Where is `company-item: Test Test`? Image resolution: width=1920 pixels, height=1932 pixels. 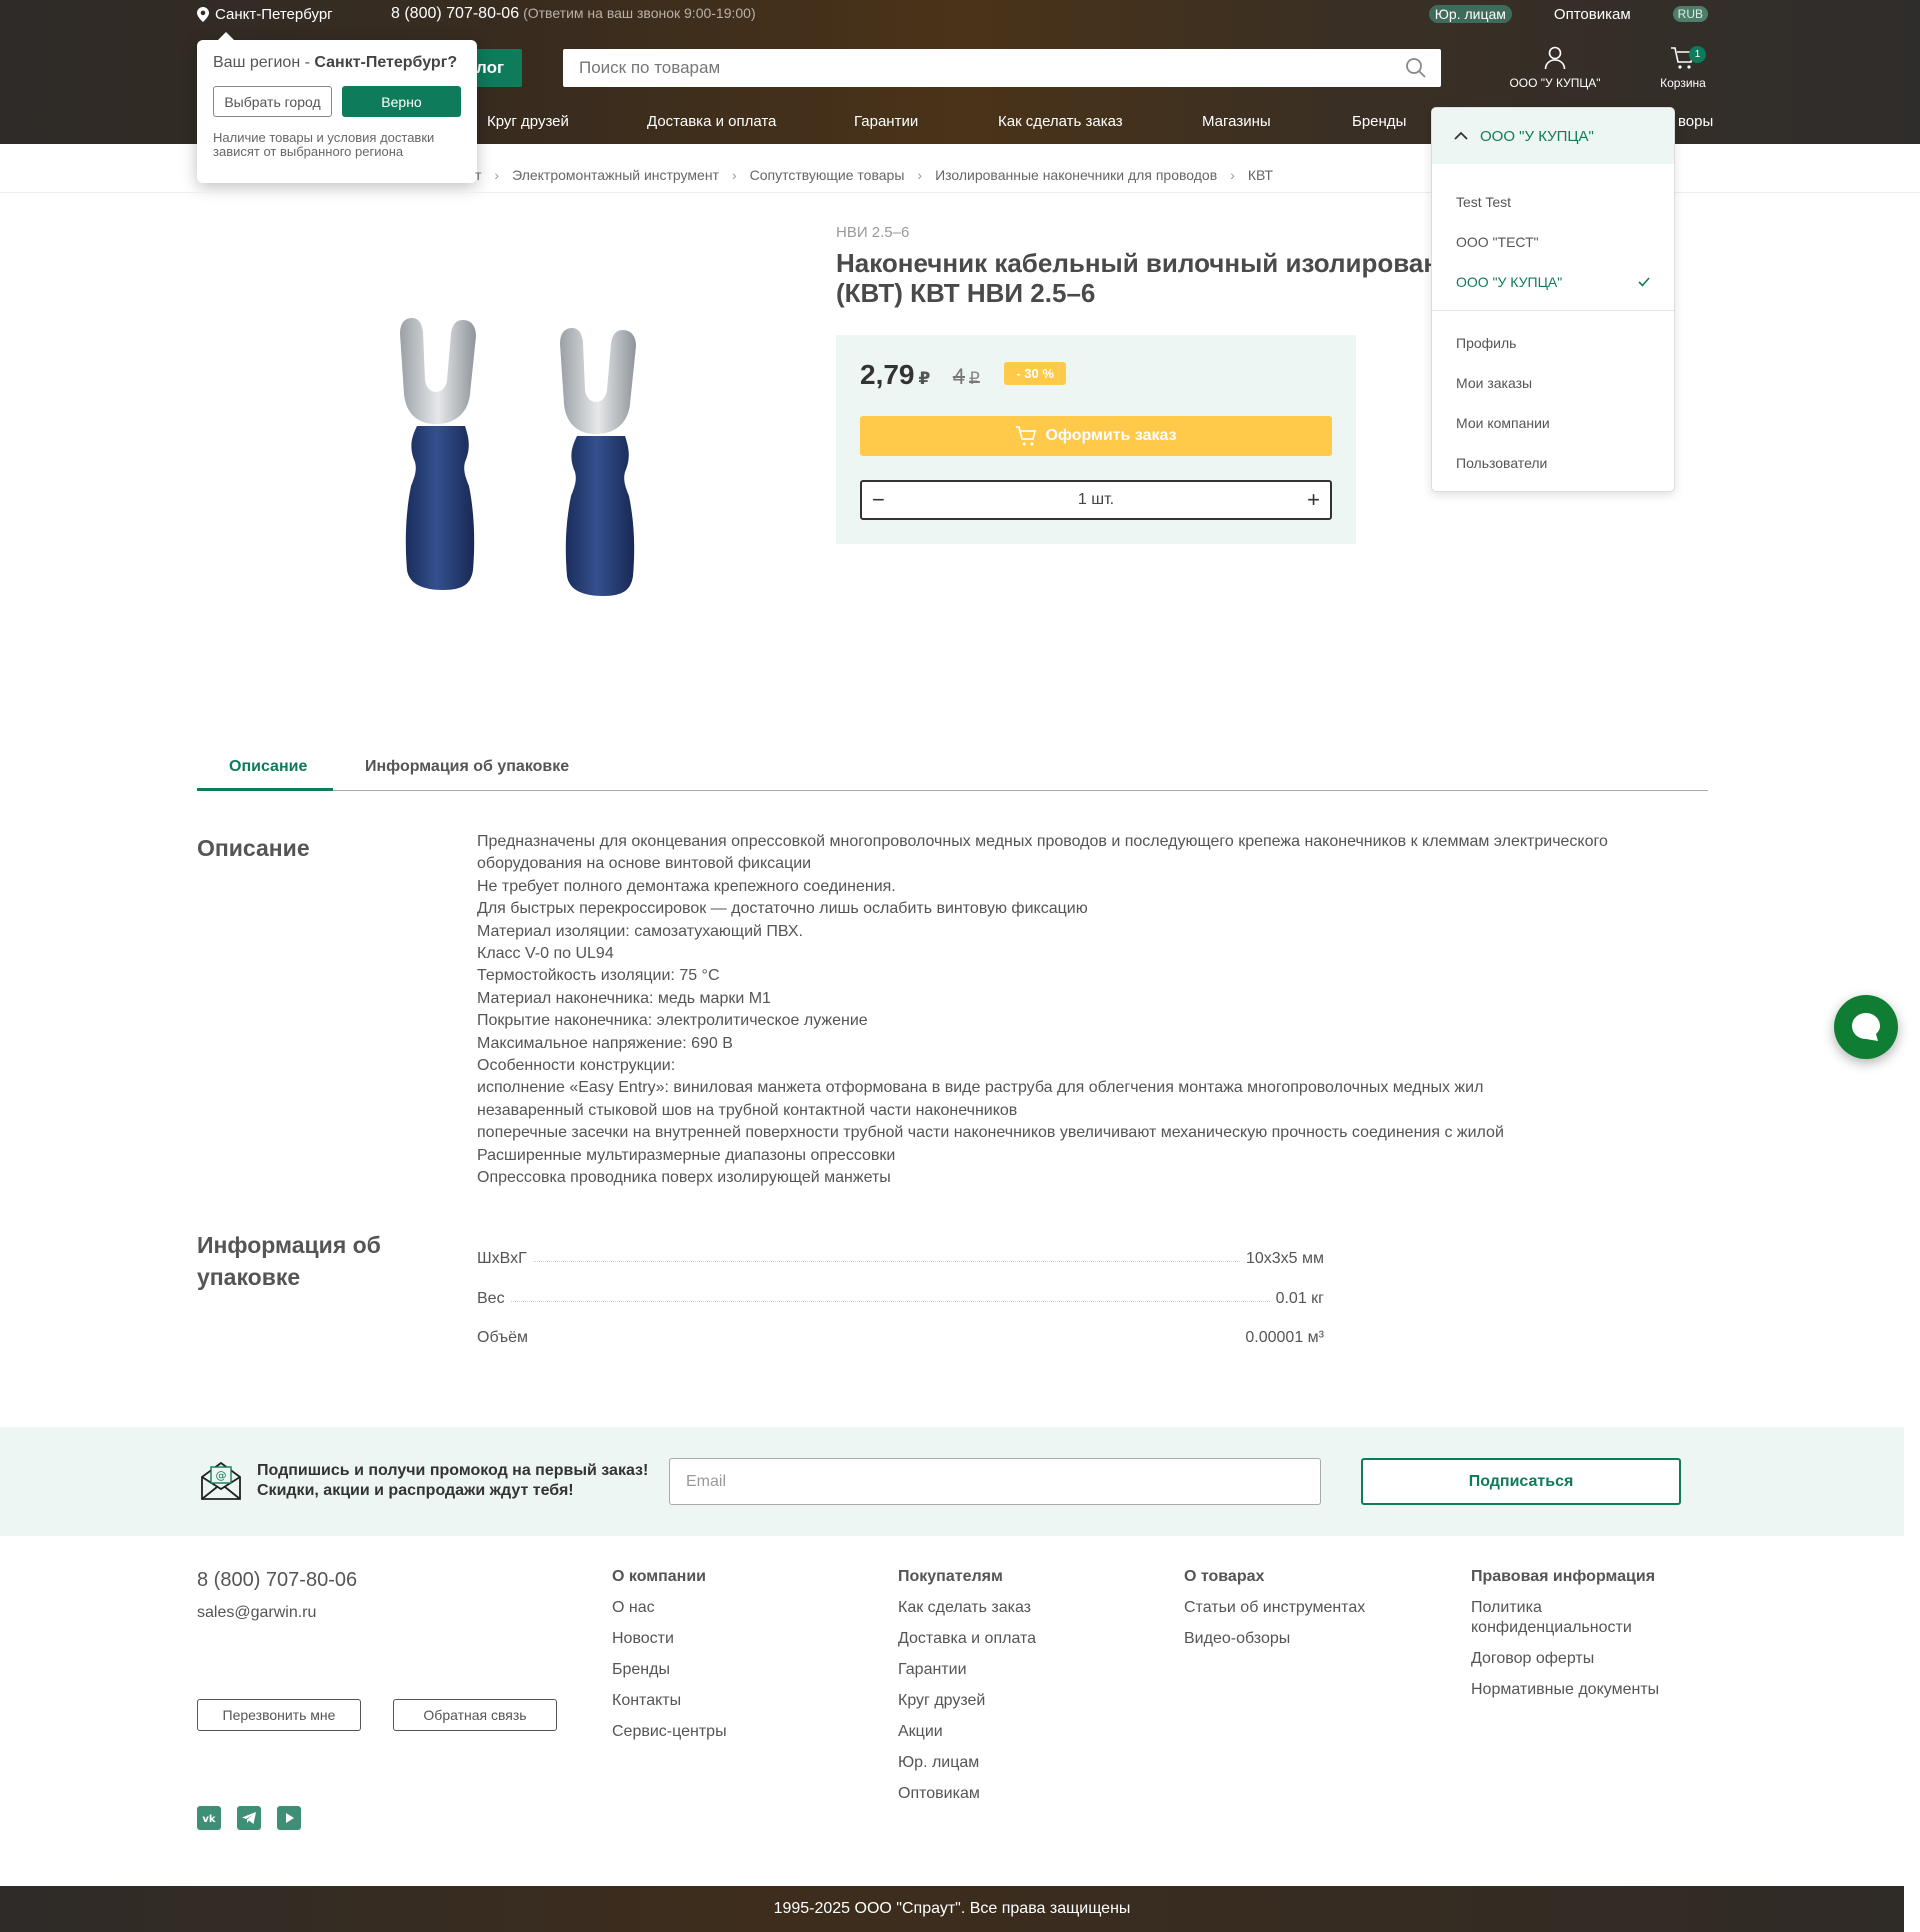
company-item: Test Test is located at coordinates (1553, 202).